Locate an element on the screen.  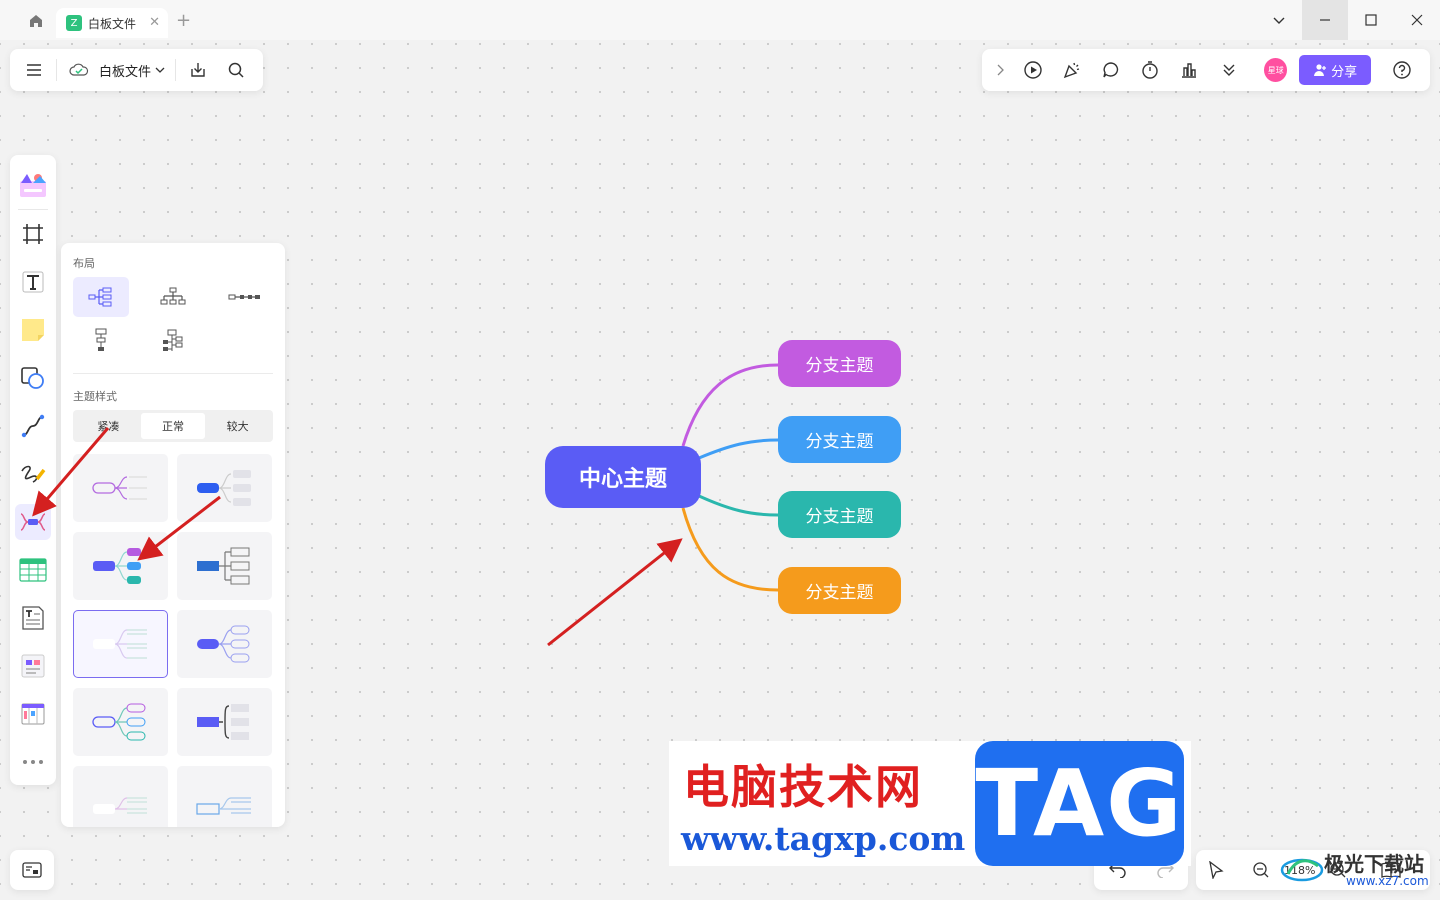
text-icon is located at coordinates (33, 282).